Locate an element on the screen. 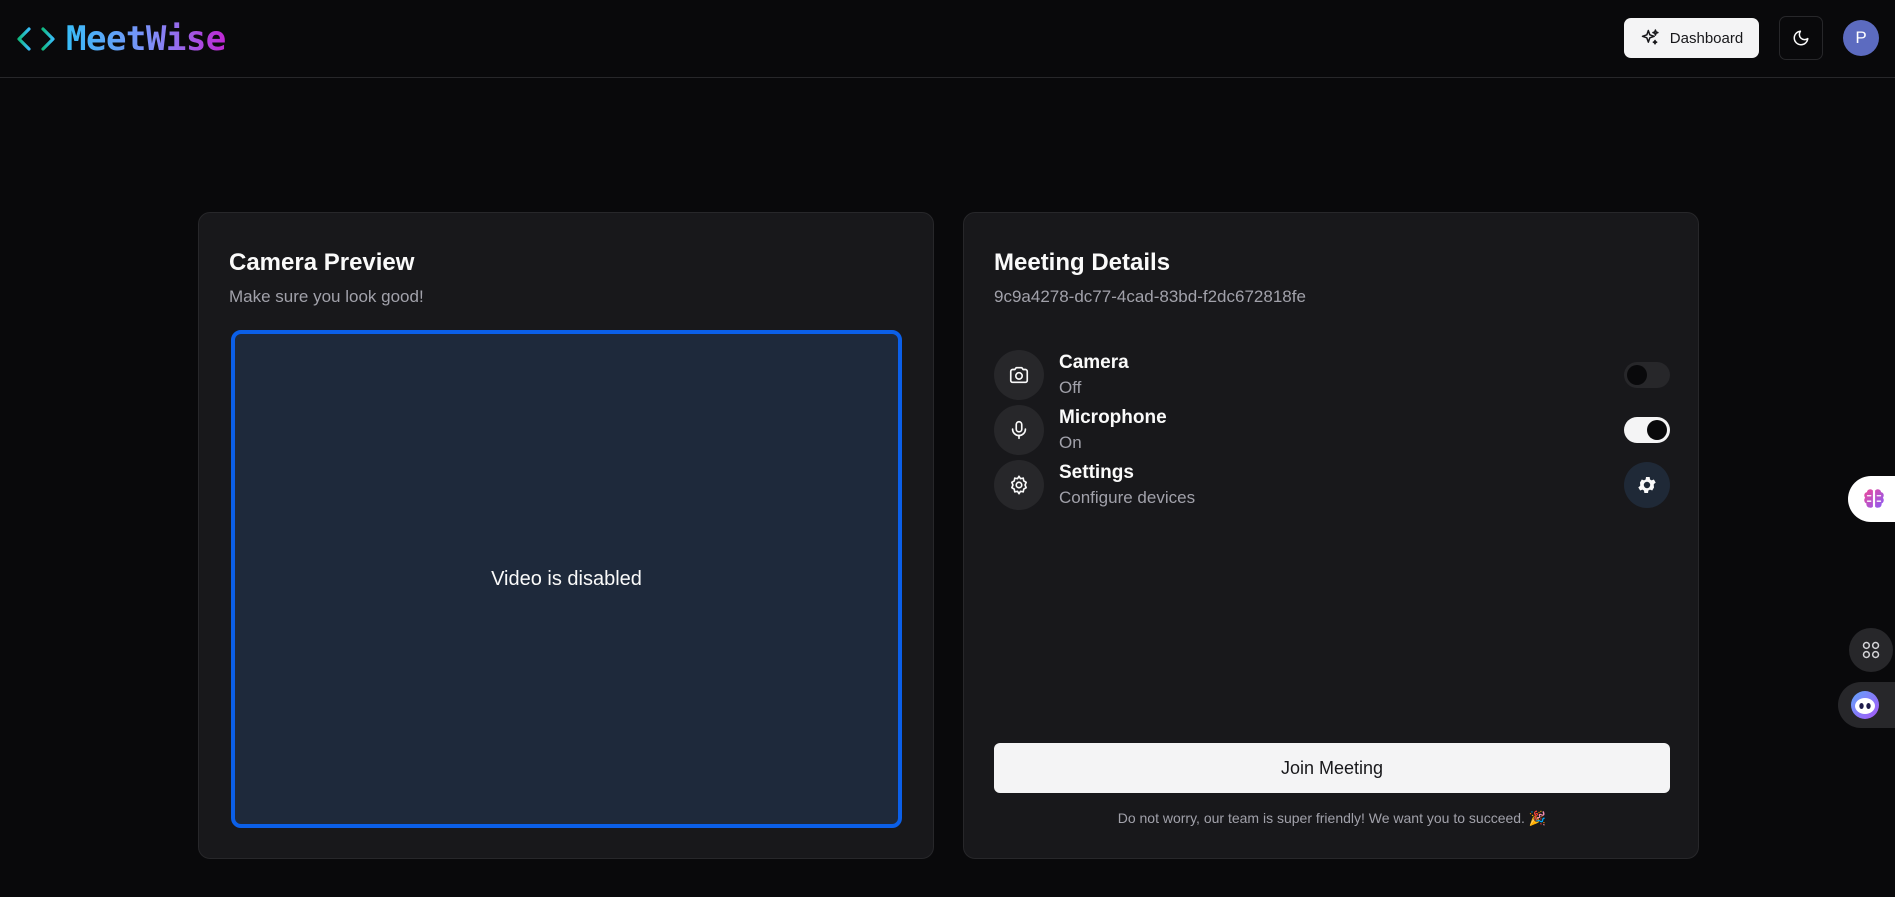  apps-grid-button is located at coordinates (1871, 650).